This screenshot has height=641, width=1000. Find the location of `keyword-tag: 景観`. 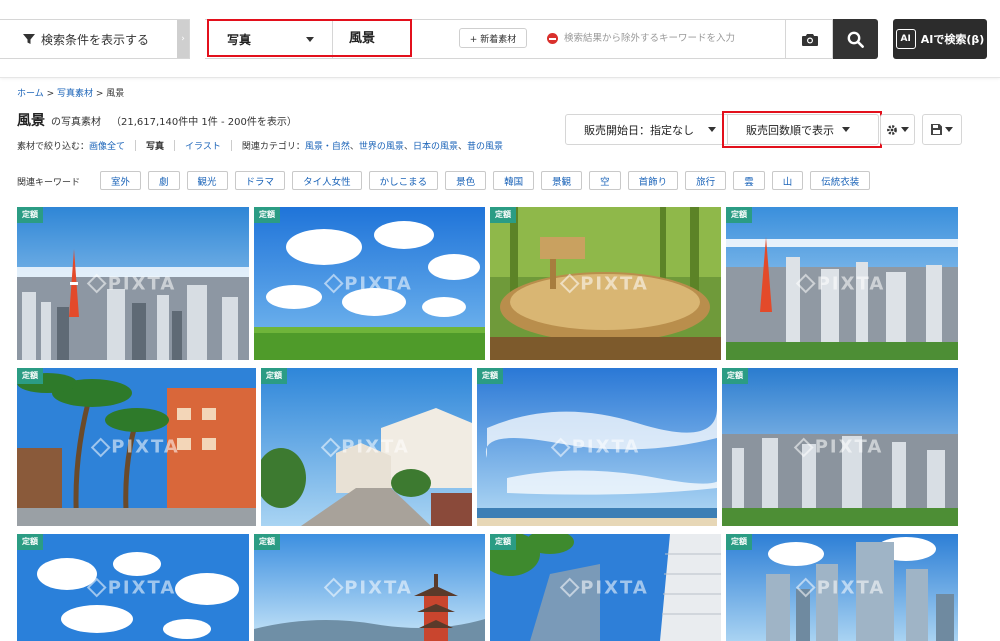

keyword-tag: 景観 is located at coordinates (562, 180).